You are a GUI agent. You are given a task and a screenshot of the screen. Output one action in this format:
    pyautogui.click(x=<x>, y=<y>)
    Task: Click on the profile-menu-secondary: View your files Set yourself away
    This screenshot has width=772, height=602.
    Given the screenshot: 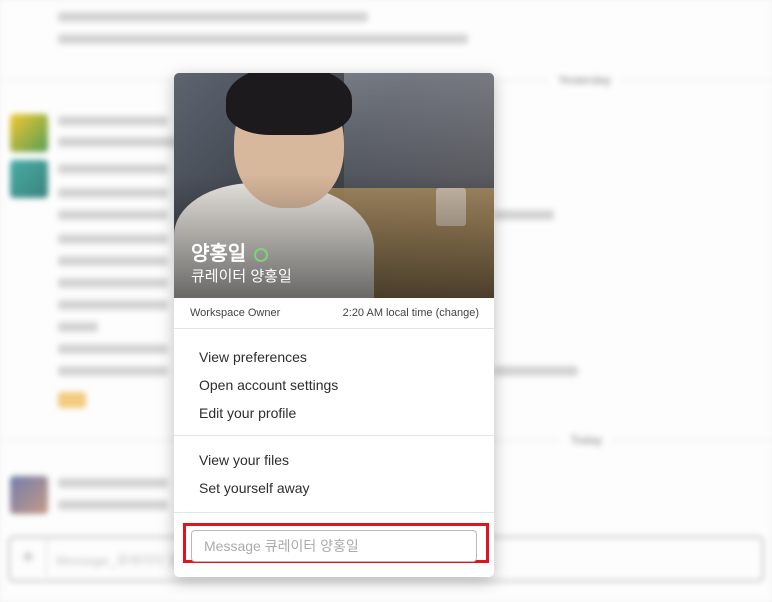 What is the action you would take?
    pyautogui.click(x=334, y=474)
    